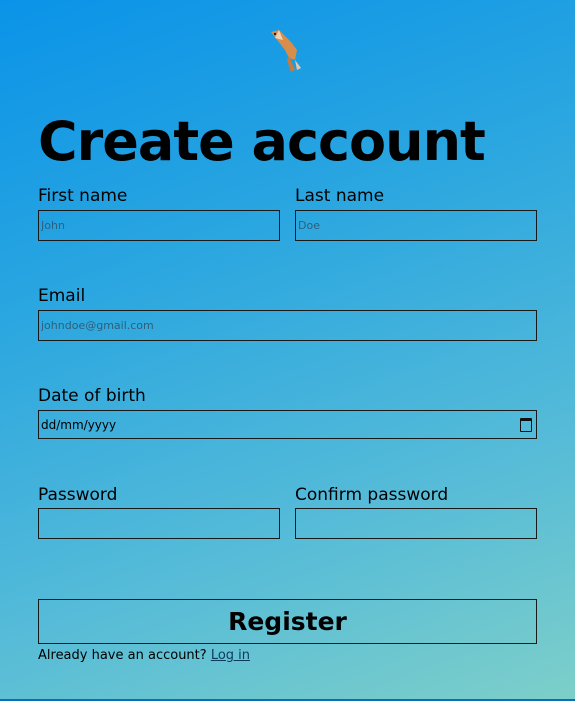  Describe the element at coordinates (287, 424) in the screenshot. I see `dob-input: dd/mm/yyyy` at that location.